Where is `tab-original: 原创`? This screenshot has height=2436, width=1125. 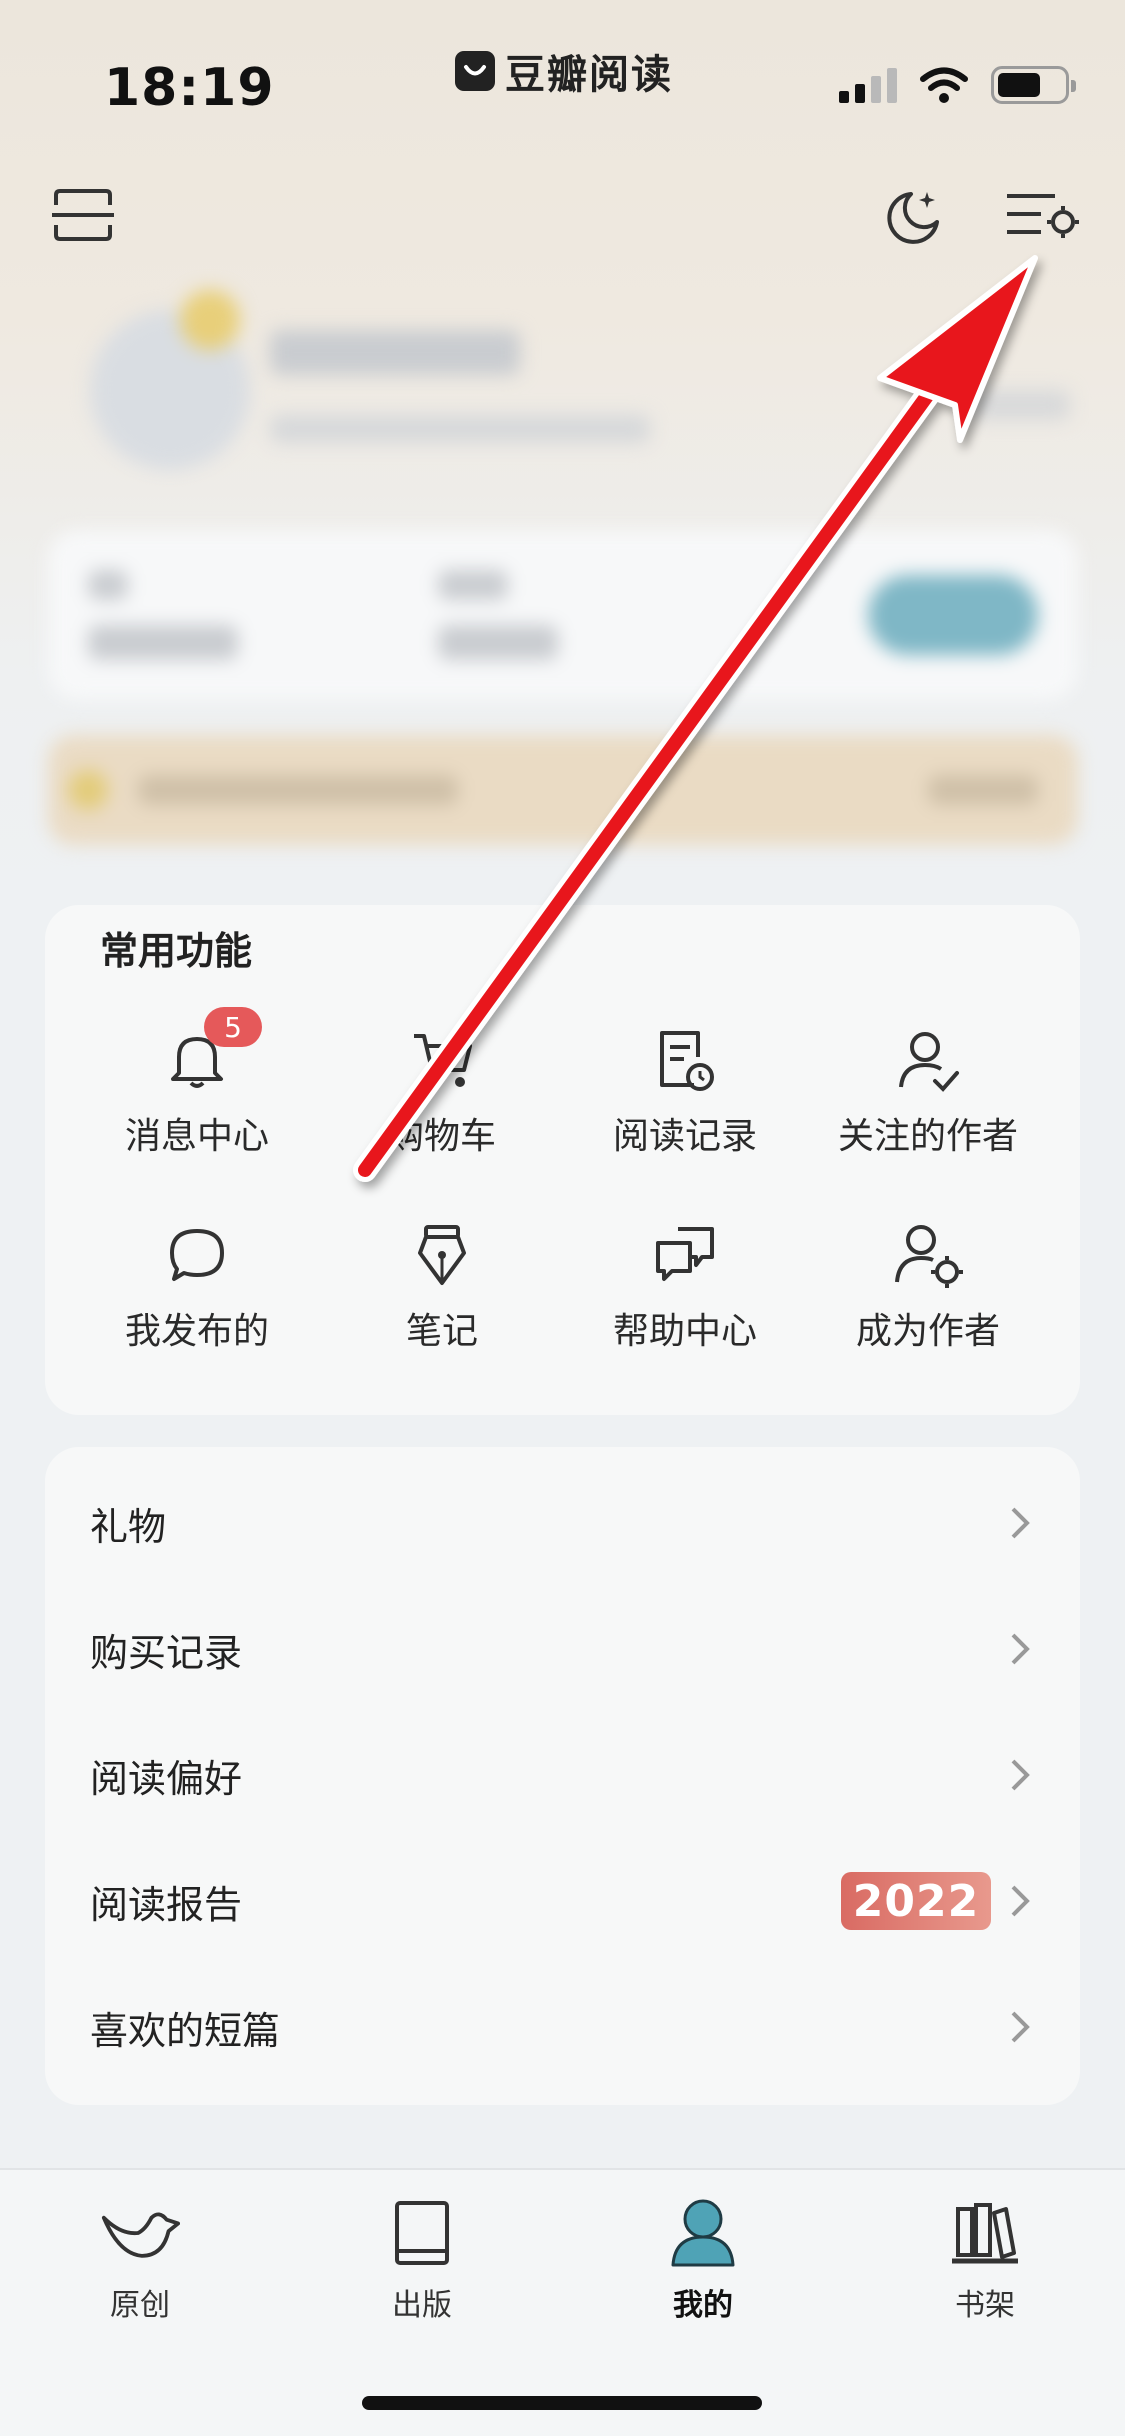
tab-original: 原创 is located at coordinates (140, 2259).